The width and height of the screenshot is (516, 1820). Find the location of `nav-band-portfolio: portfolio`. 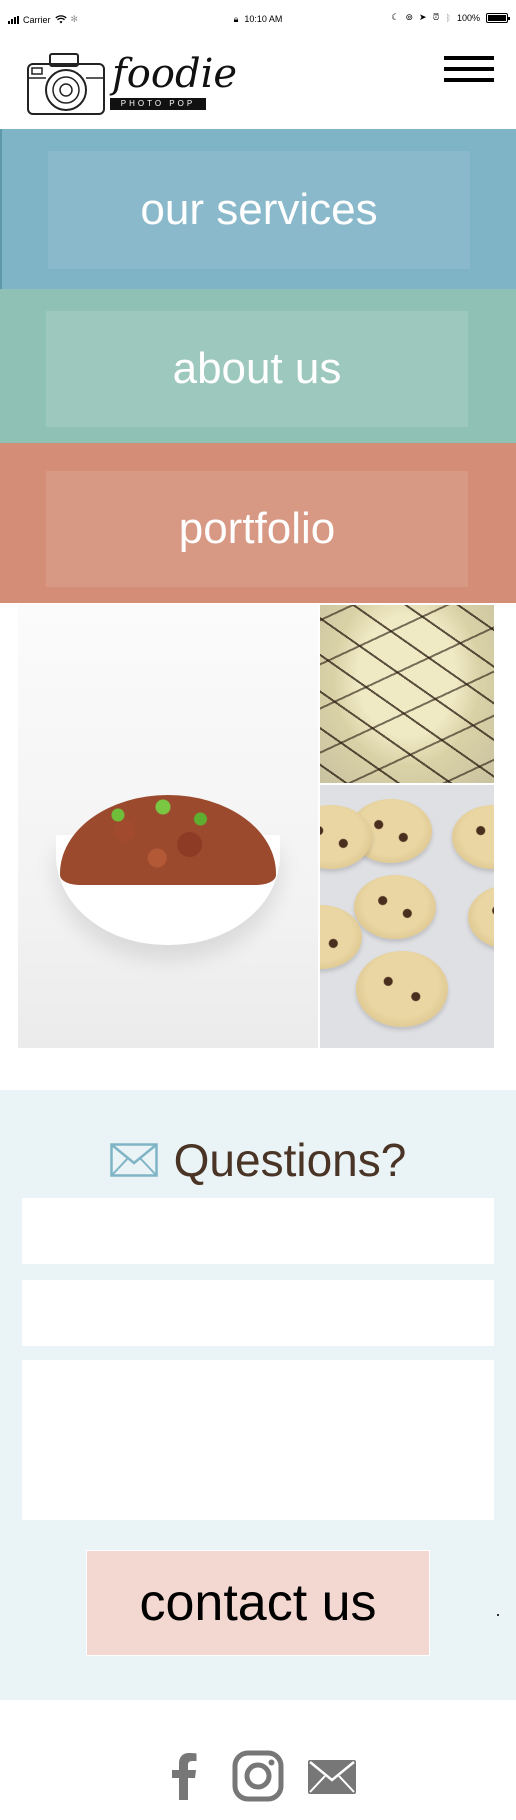

nav-band-portfolio: portfolio is located at coordinates (258, 523).